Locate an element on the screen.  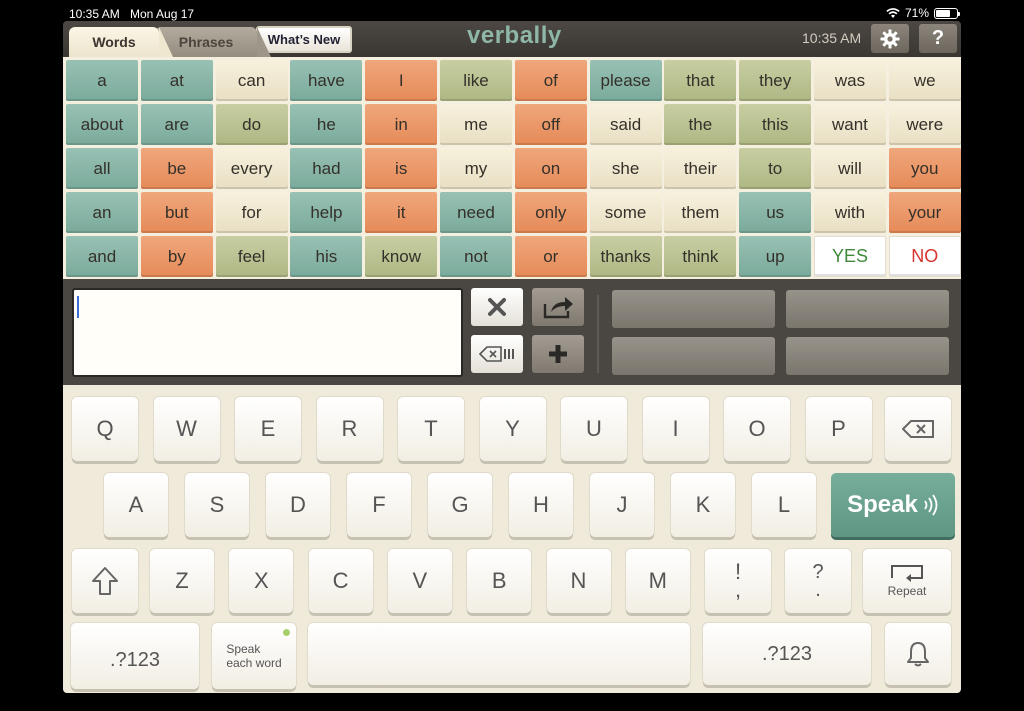
word-button: YES is located at coordinates (849, 256).